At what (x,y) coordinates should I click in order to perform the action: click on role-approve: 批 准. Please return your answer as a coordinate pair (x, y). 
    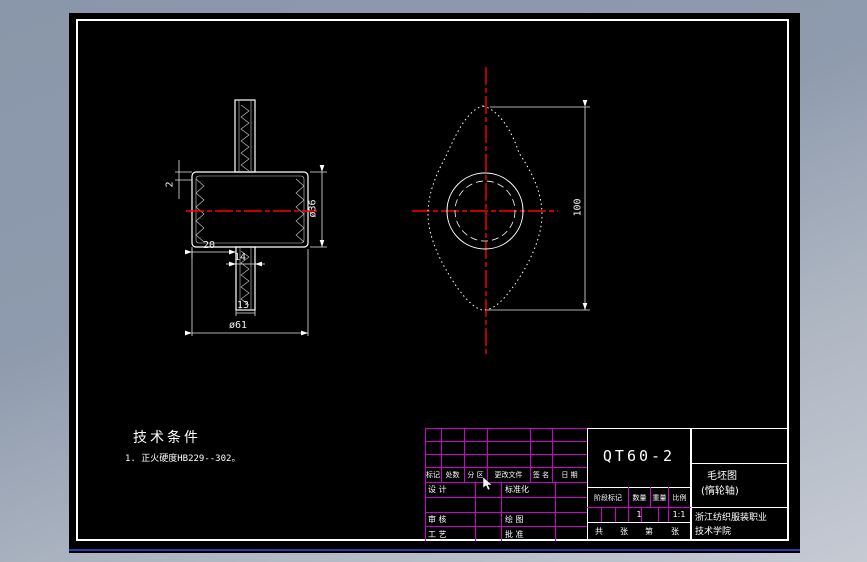
    Looking at the image, I should click on (514, 534).